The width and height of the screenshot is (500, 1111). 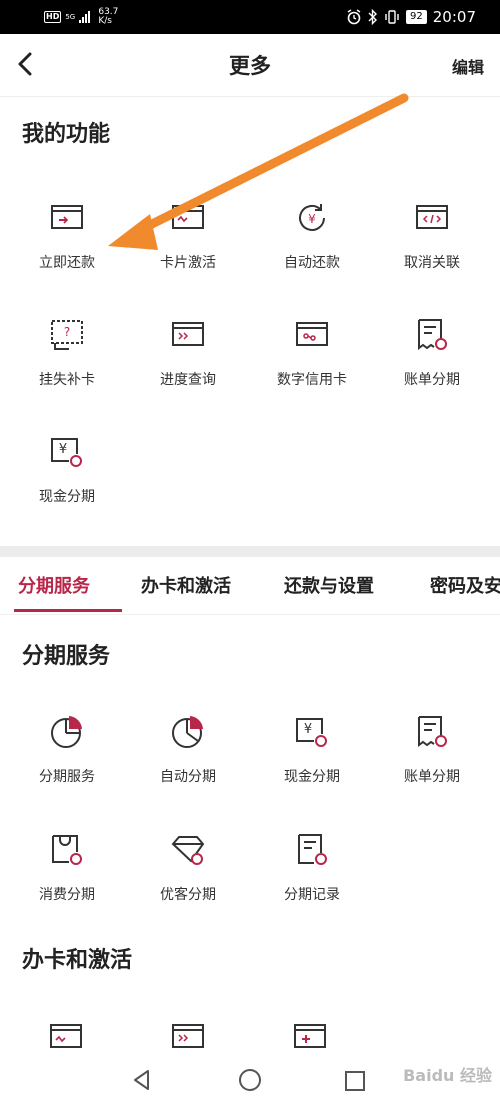 I want to click on tab-password-security: 密码及安, so click(x=465, y=585).